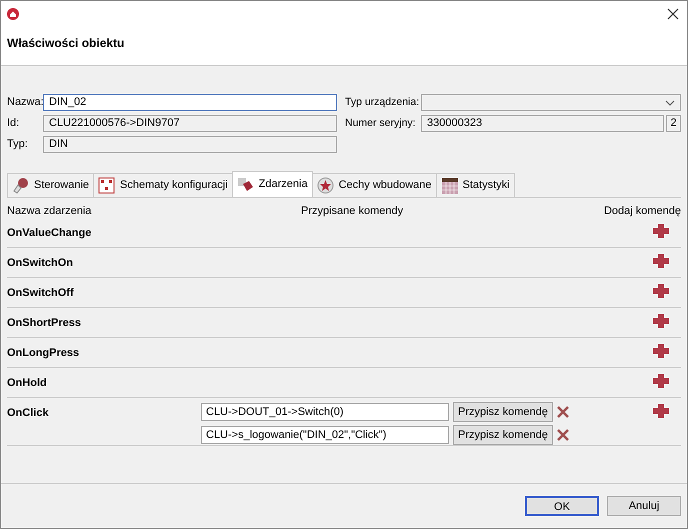 The image size is (688, 529). I want to click on type-field: DIN, so click(190, 144).